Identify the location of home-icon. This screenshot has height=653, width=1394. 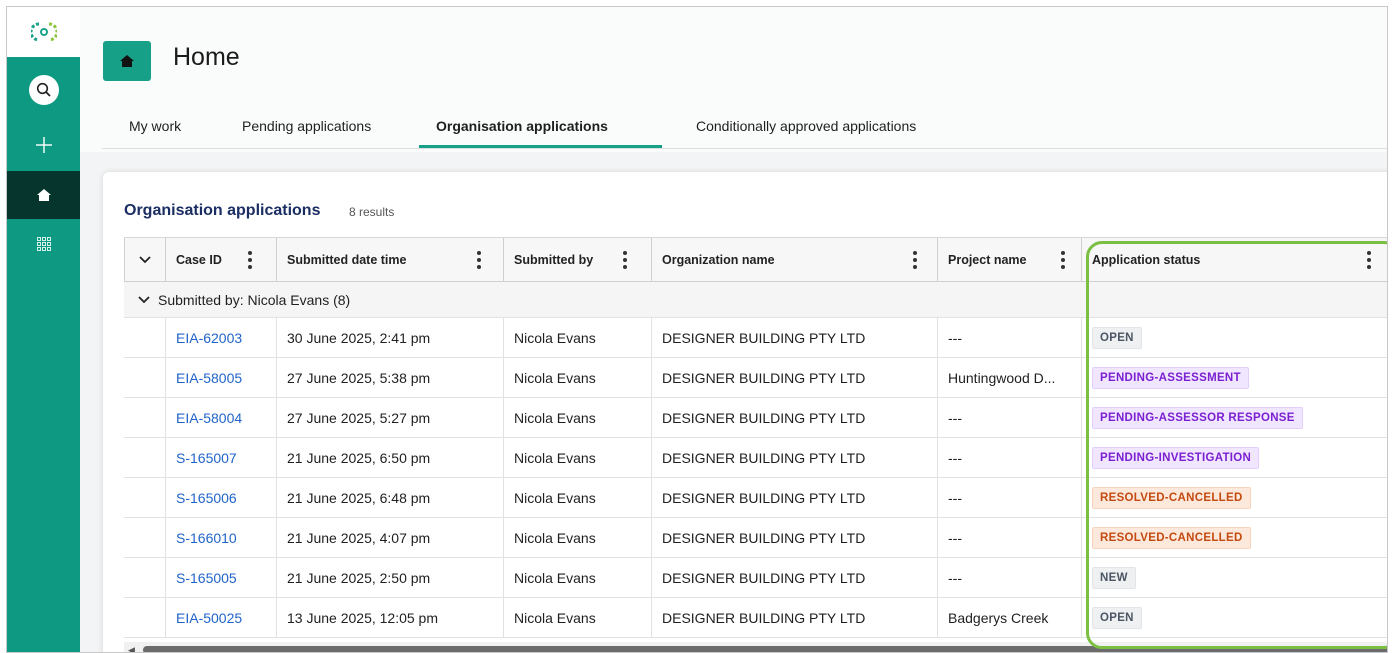
(127, 61).